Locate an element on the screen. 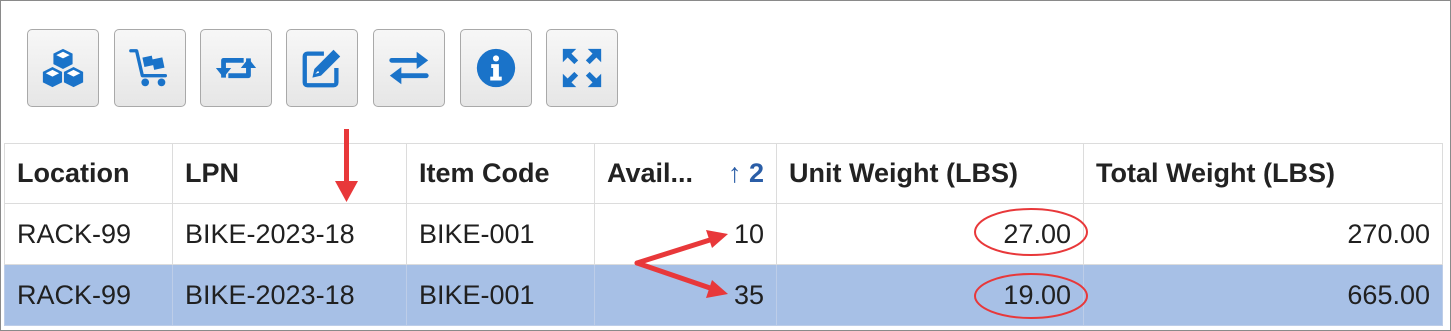 The image size is (1451, 331). exchange-button is located at coordinates (409, 68).